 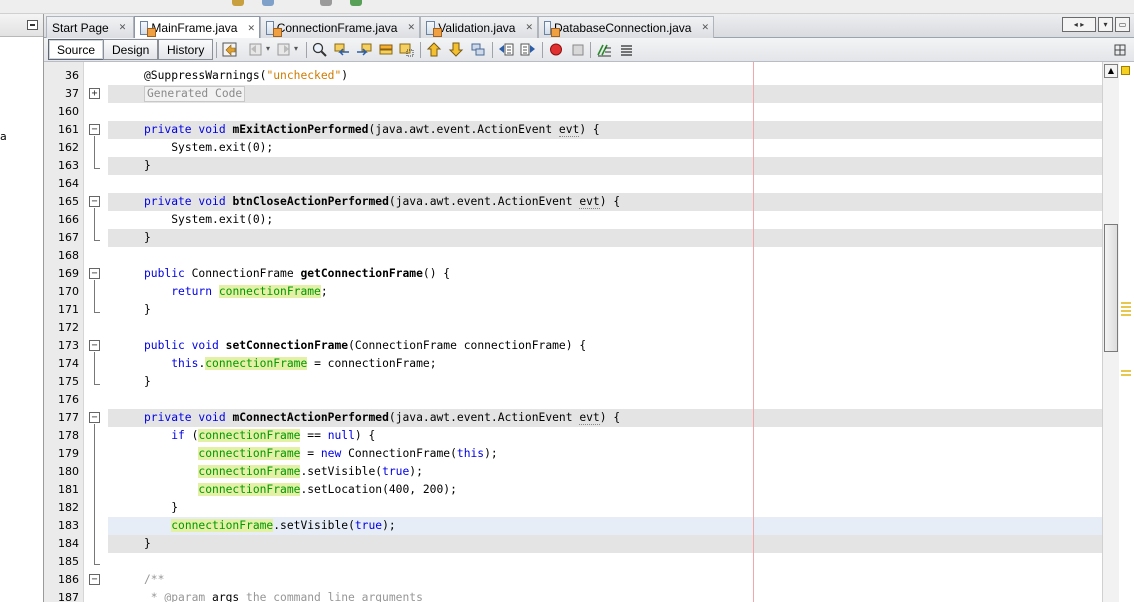 I want to click on expand-fold-icon: +, so click(x=94, y=93).